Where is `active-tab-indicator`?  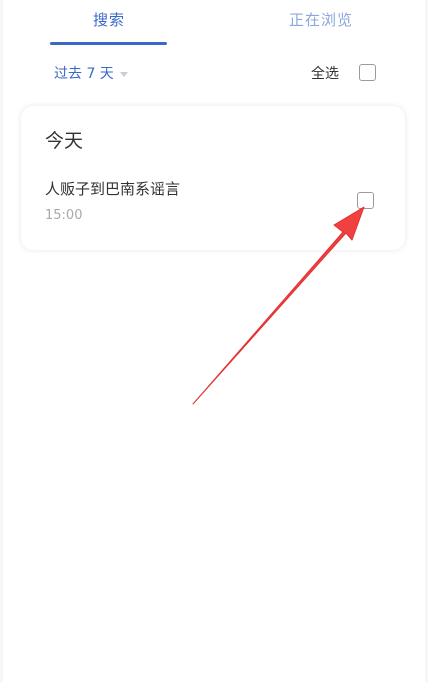
active-tab-indicator is located at coordinates (108, 43).